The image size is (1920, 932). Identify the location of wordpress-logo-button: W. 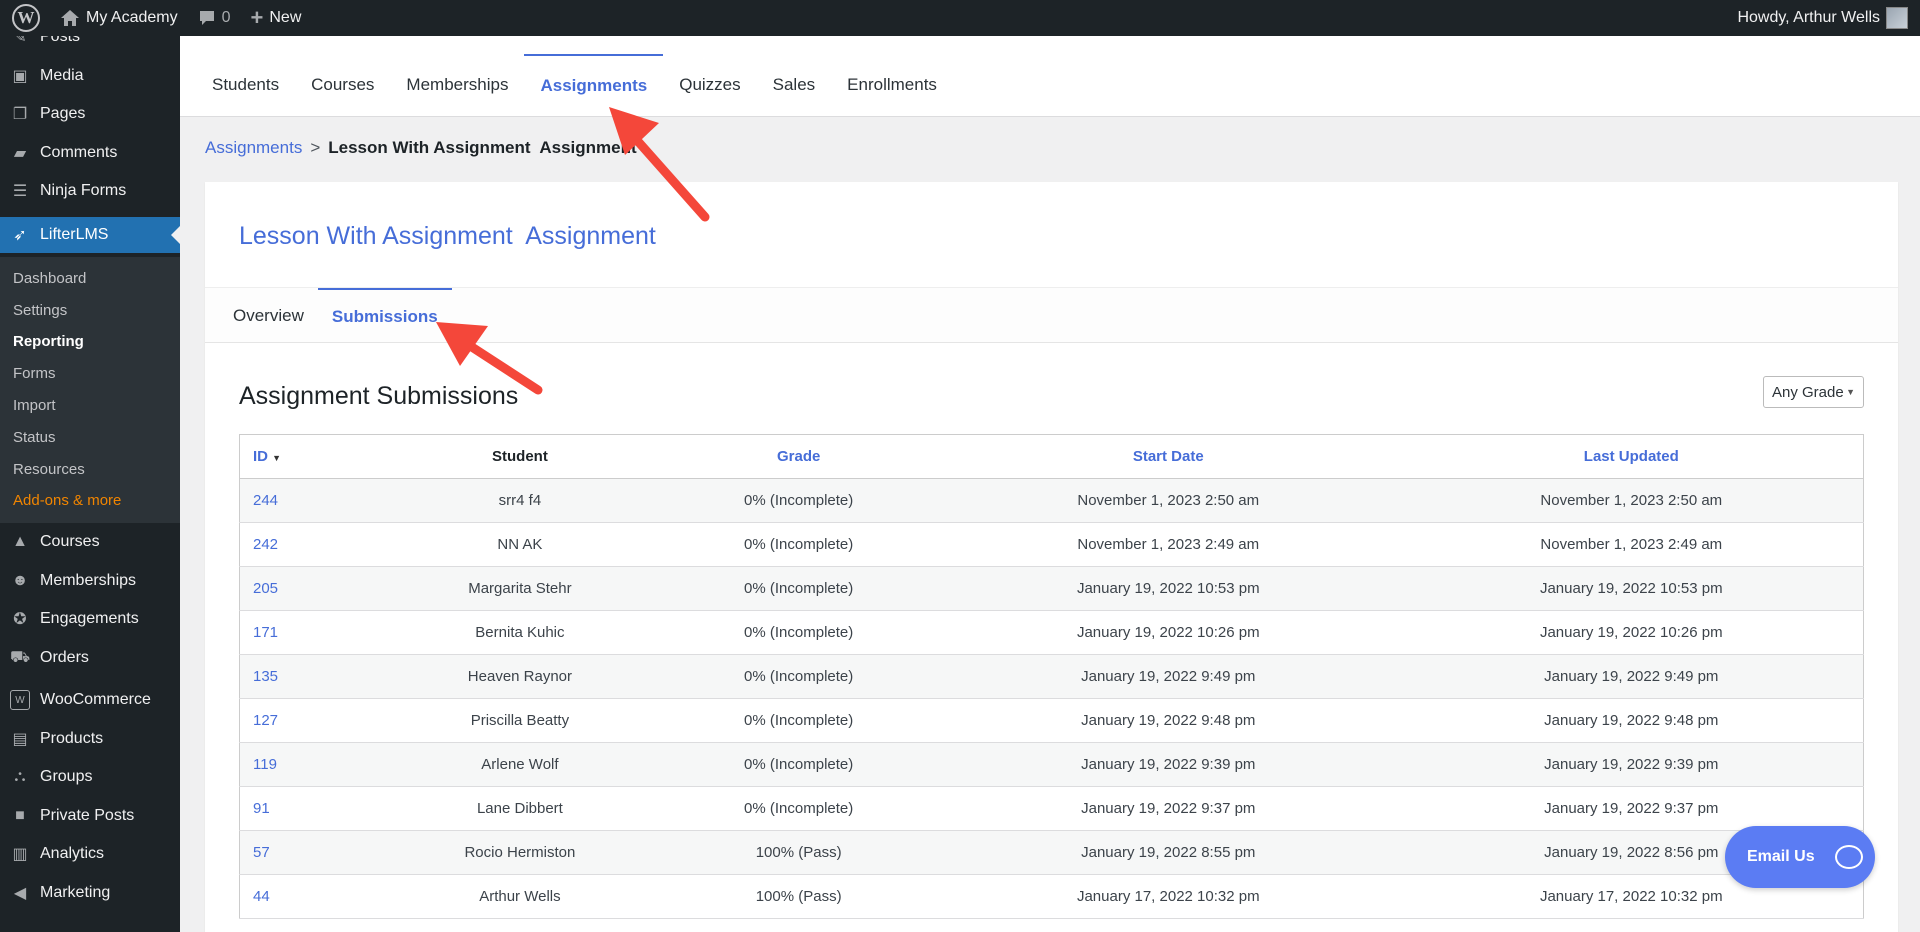
(25, 18).